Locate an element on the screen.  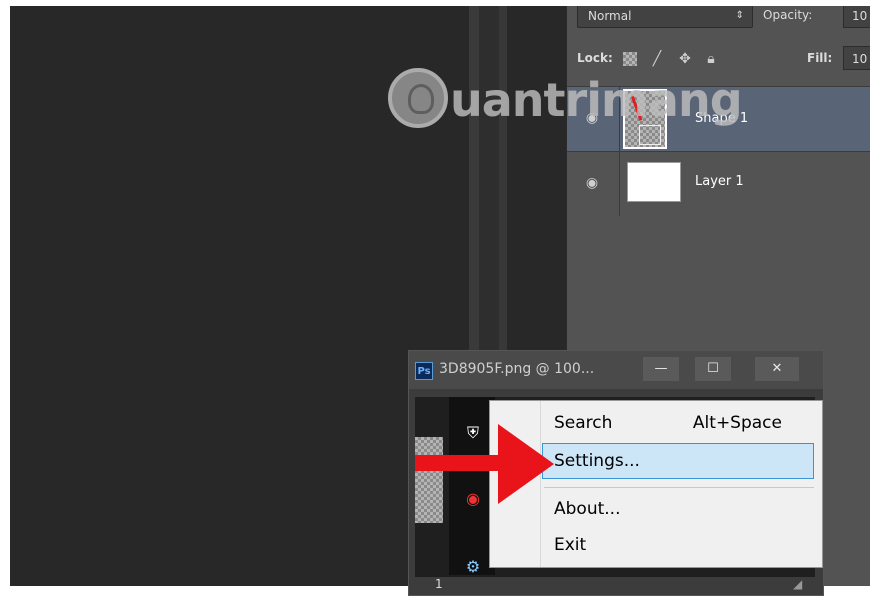
minimize-button: — is located at coordinates (661, 369).